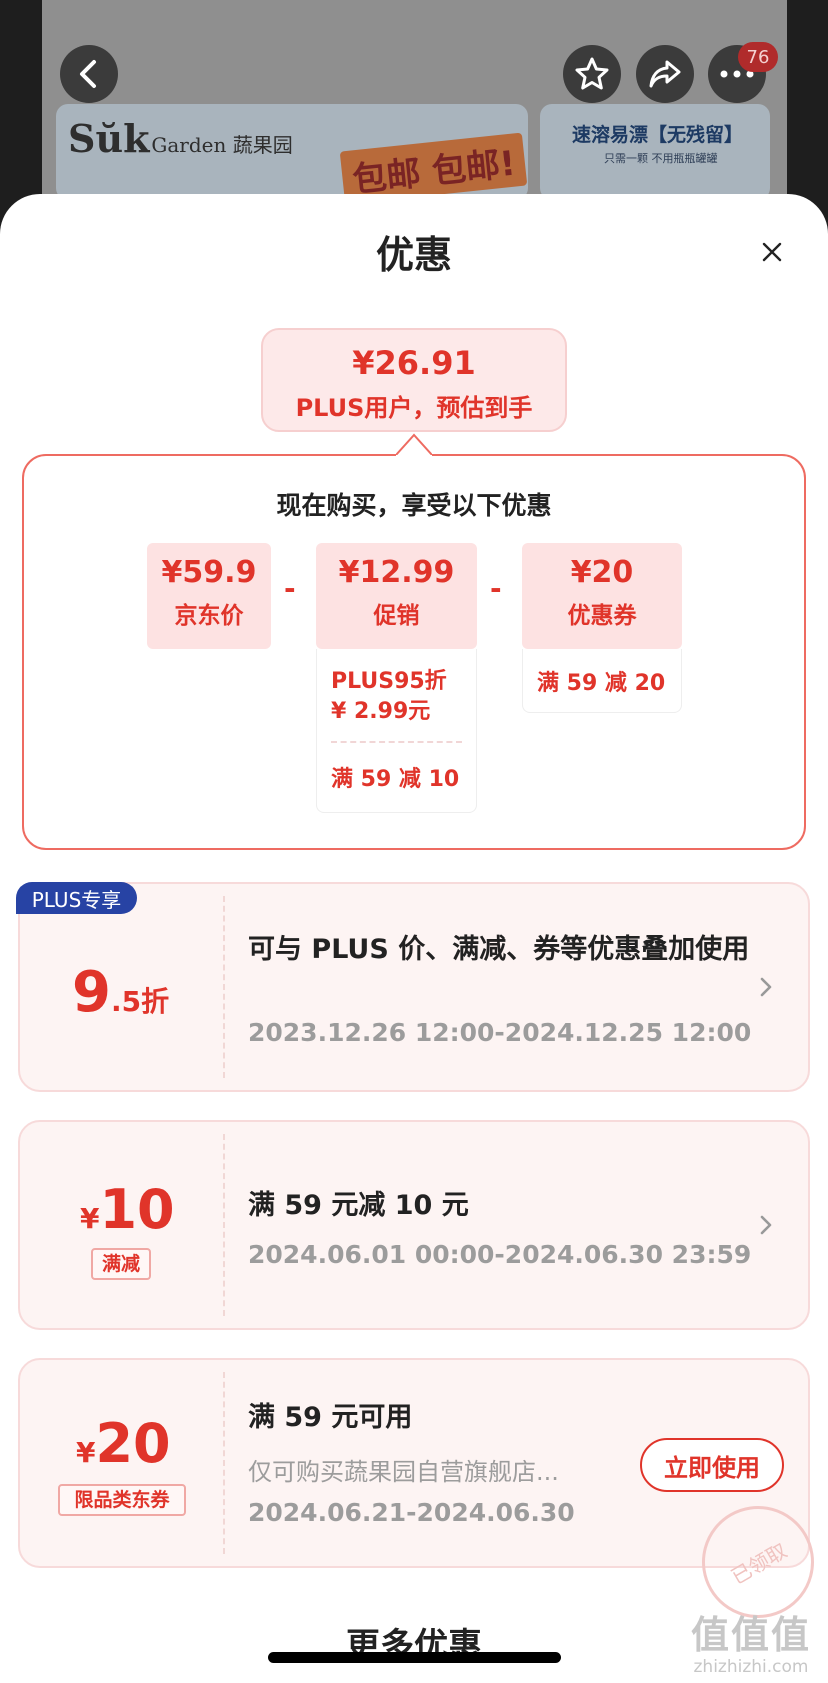 The width and height of the screenshot is (828, 1683). I want to click on home-indicator, so click(414, 1657).